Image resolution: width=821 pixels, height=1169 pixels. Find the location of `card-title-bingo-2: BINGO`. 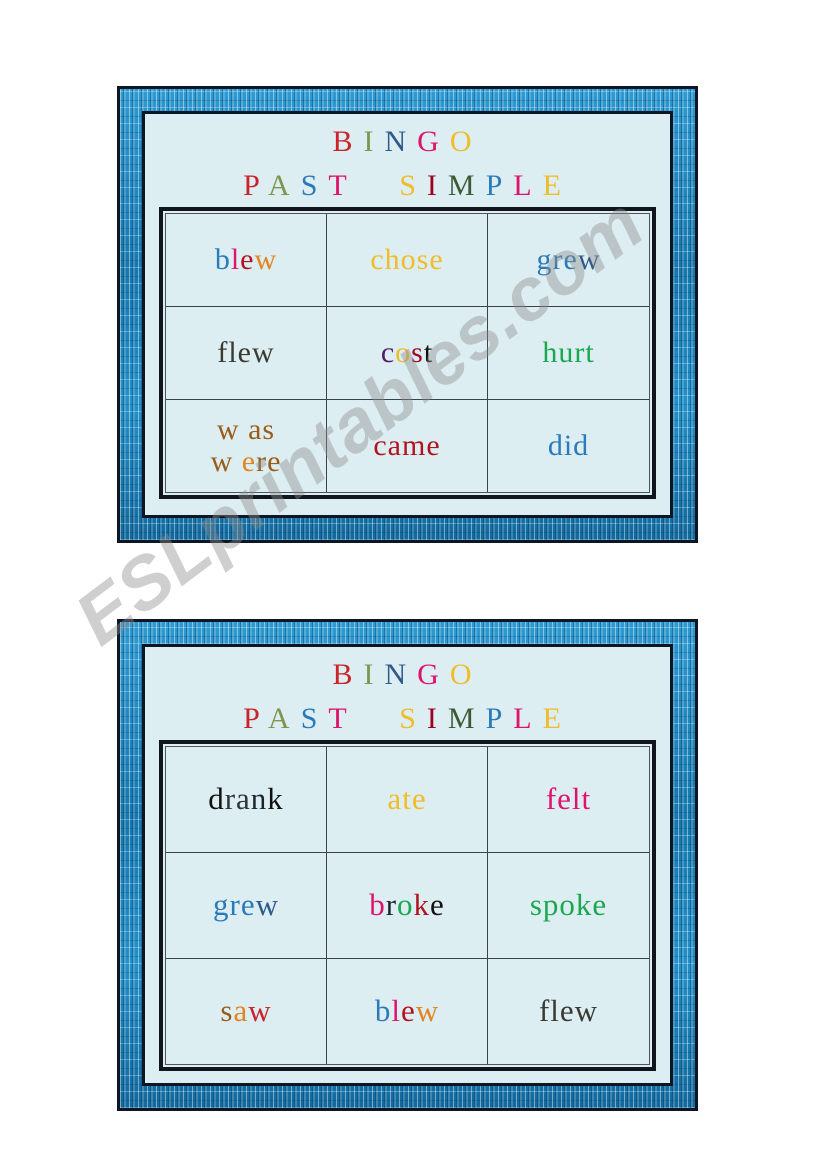

card-title-bingo-2: BINGO is located at coordinates (407, 675).